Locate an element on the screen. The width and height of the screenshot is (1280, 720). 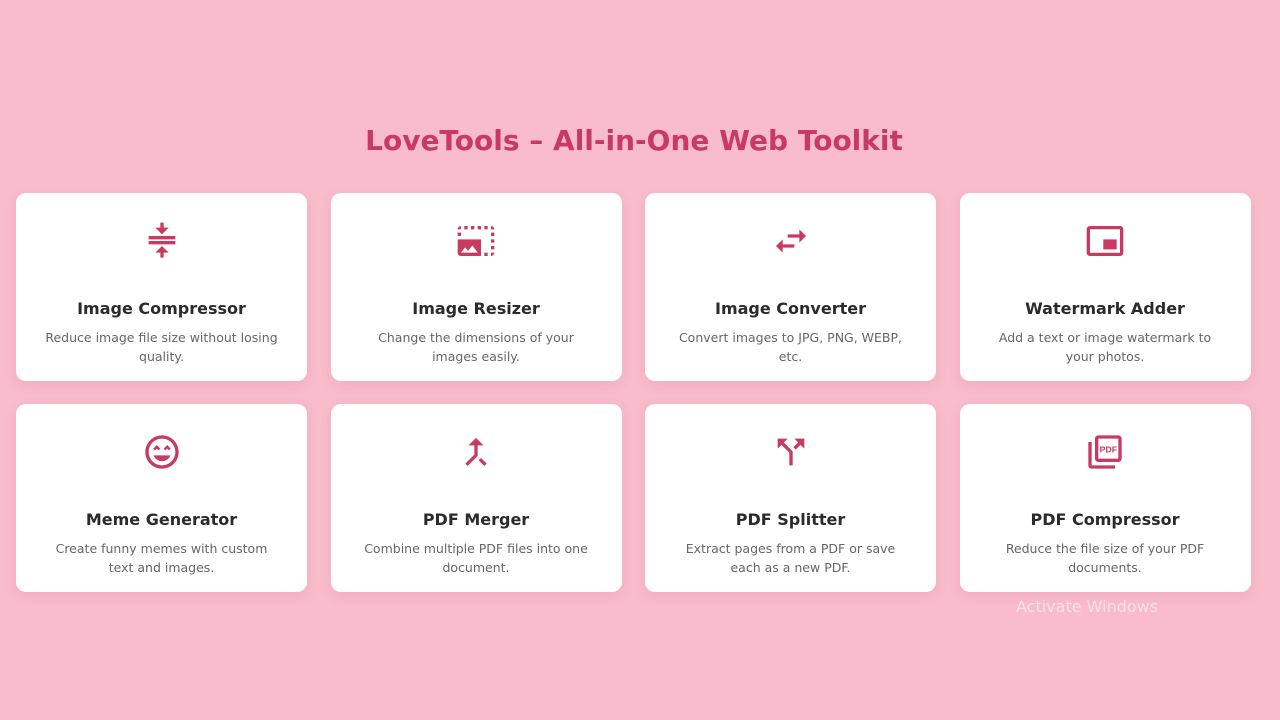
merge-icon is located at coordinates (476, 452).